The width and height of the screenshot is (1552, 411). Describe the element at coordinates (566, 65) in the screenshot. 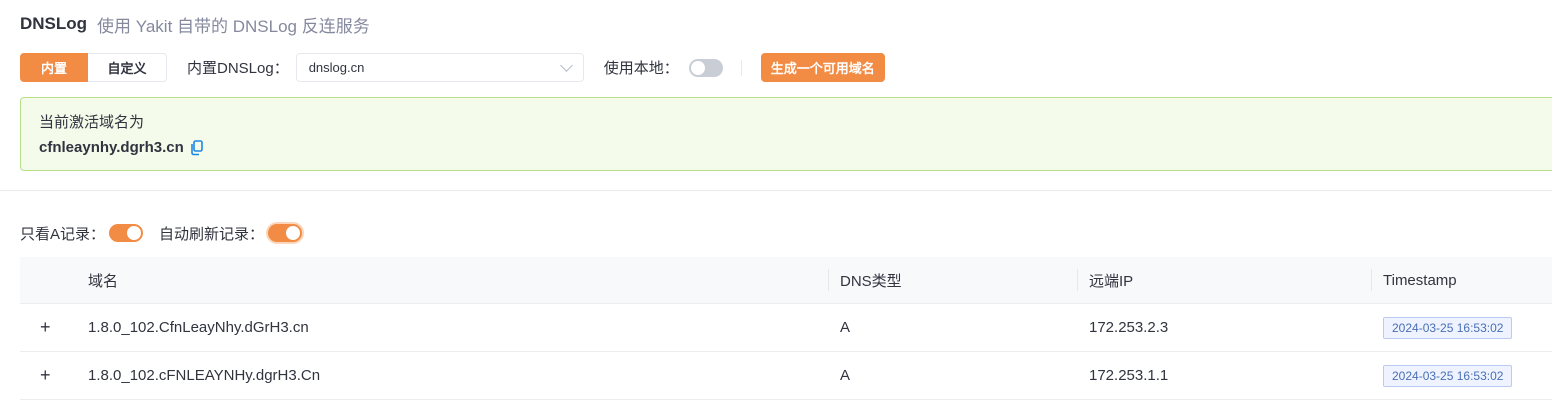

I see `chevron-down-icon` at that location.